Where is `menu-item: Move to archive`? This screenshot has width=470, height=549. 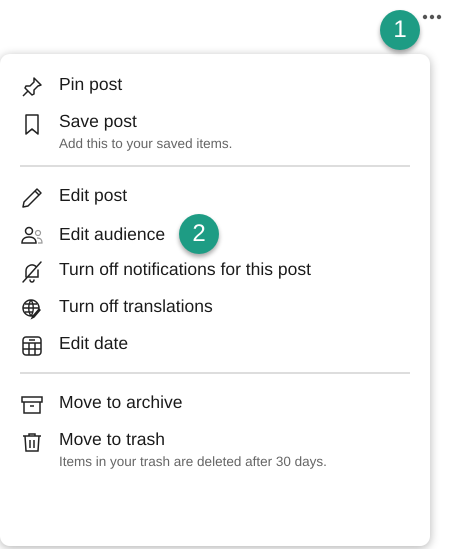
menu-item: Move to archive is located at coordinates (121, 402).